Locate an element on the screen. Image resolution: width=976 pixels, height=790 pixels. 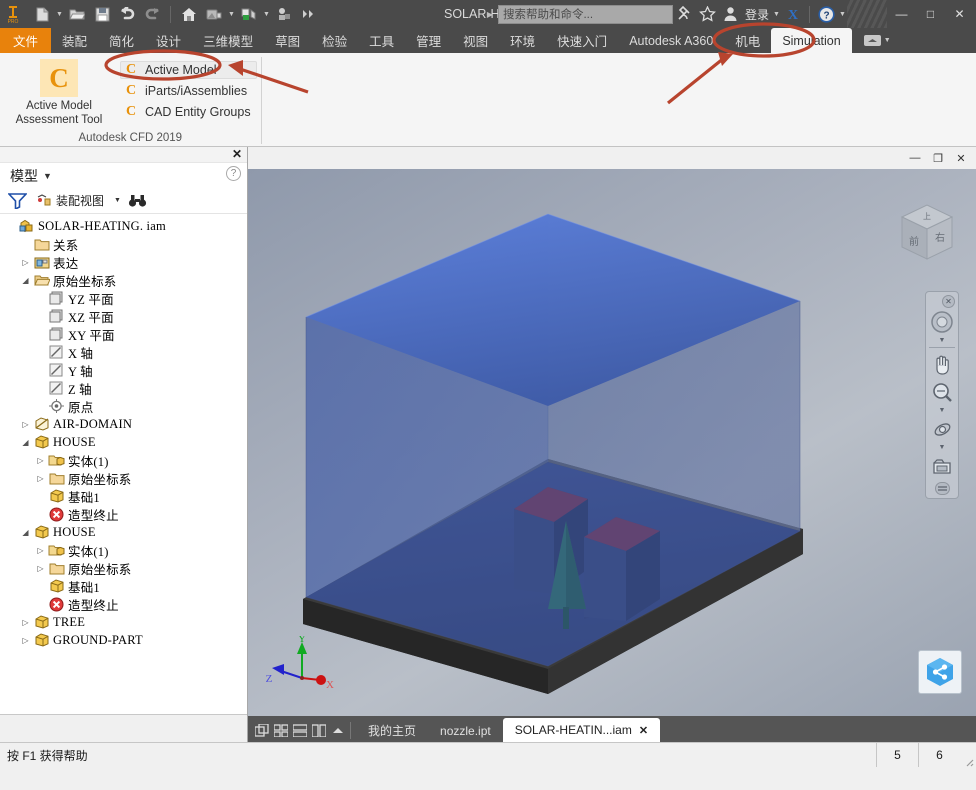
horizontal-icon is located at coordinates (299, 730).